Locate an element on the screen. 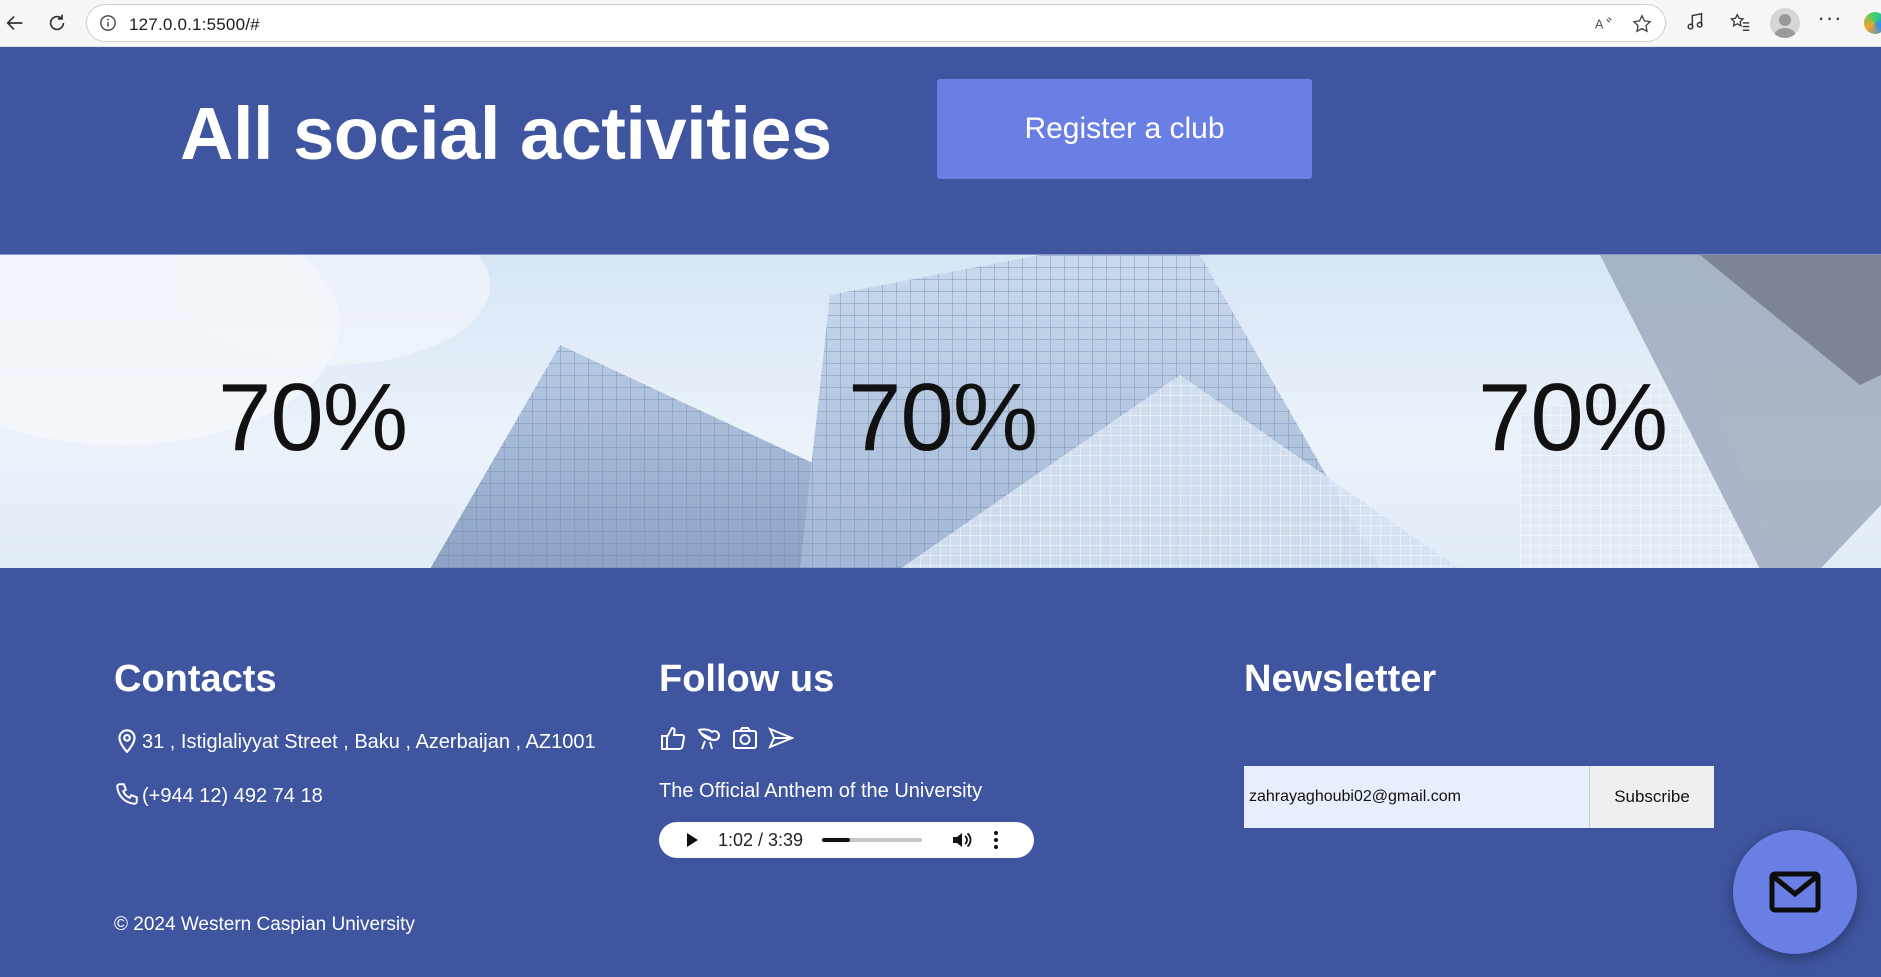 This screenshot has height=977, width=1881. profile-avatar is located at coordinates (1785, 23).